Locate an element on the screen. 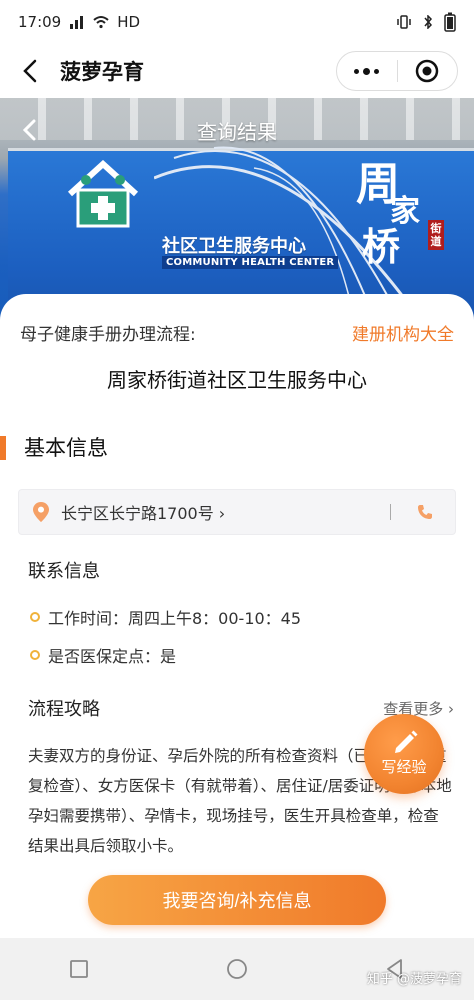 This screenshot has width=474, height=1000. vibrate-icon is located at coordinates (404, 22).